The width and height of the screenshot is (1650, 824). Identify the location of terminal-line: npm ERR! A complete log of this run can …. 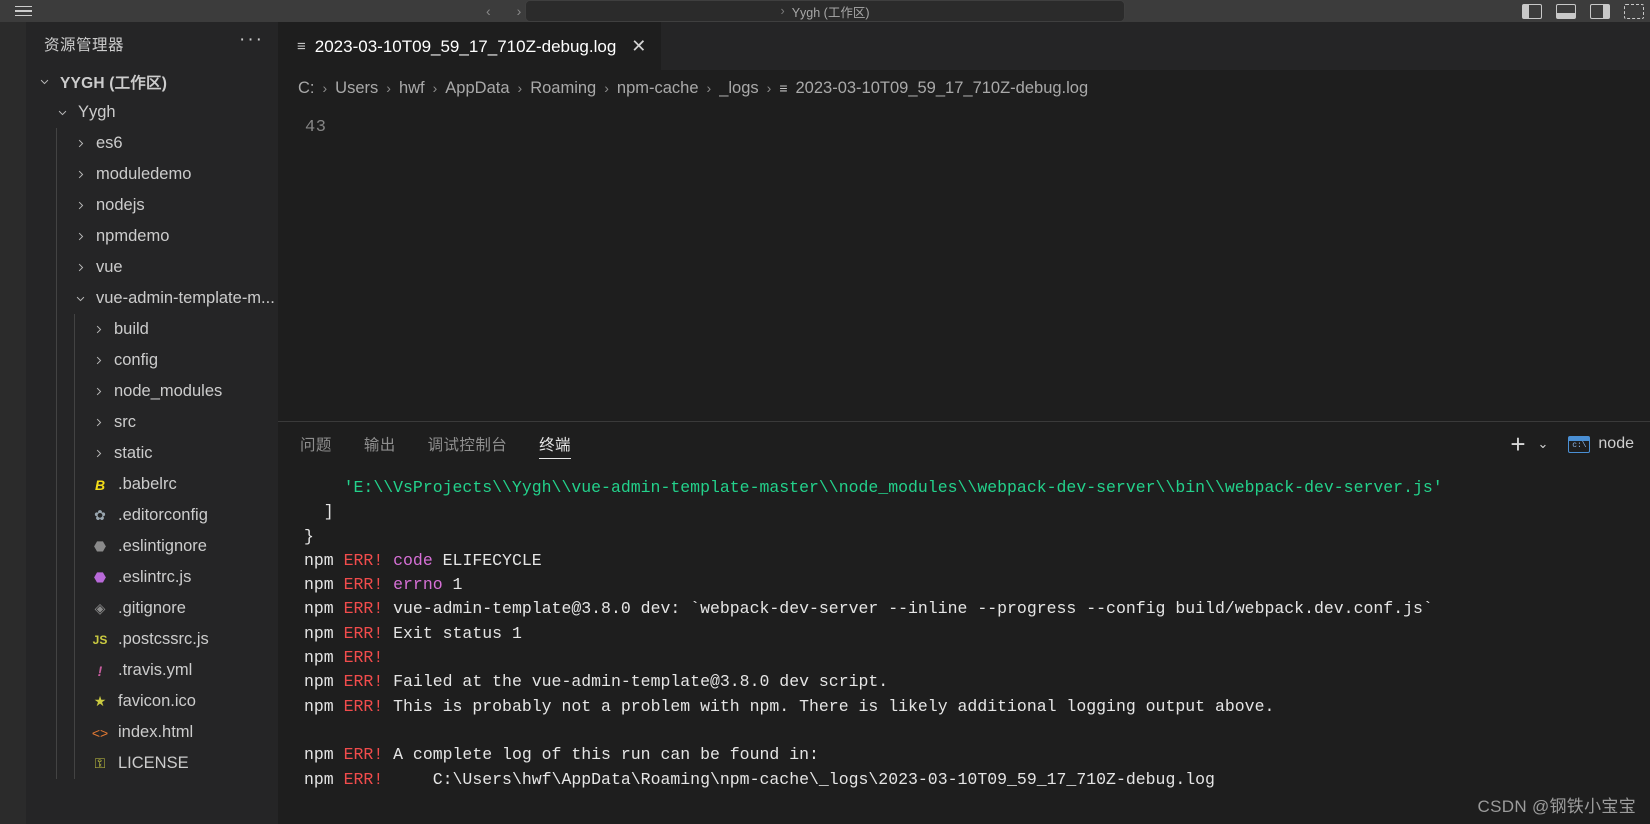
(977, 755).